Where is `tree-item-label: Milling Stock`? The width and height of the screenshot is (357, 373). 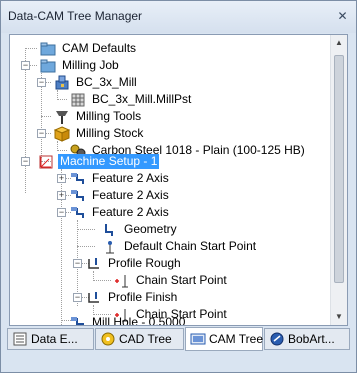
tree-item-label: Milling Stock is located at coordinates (110, 133).